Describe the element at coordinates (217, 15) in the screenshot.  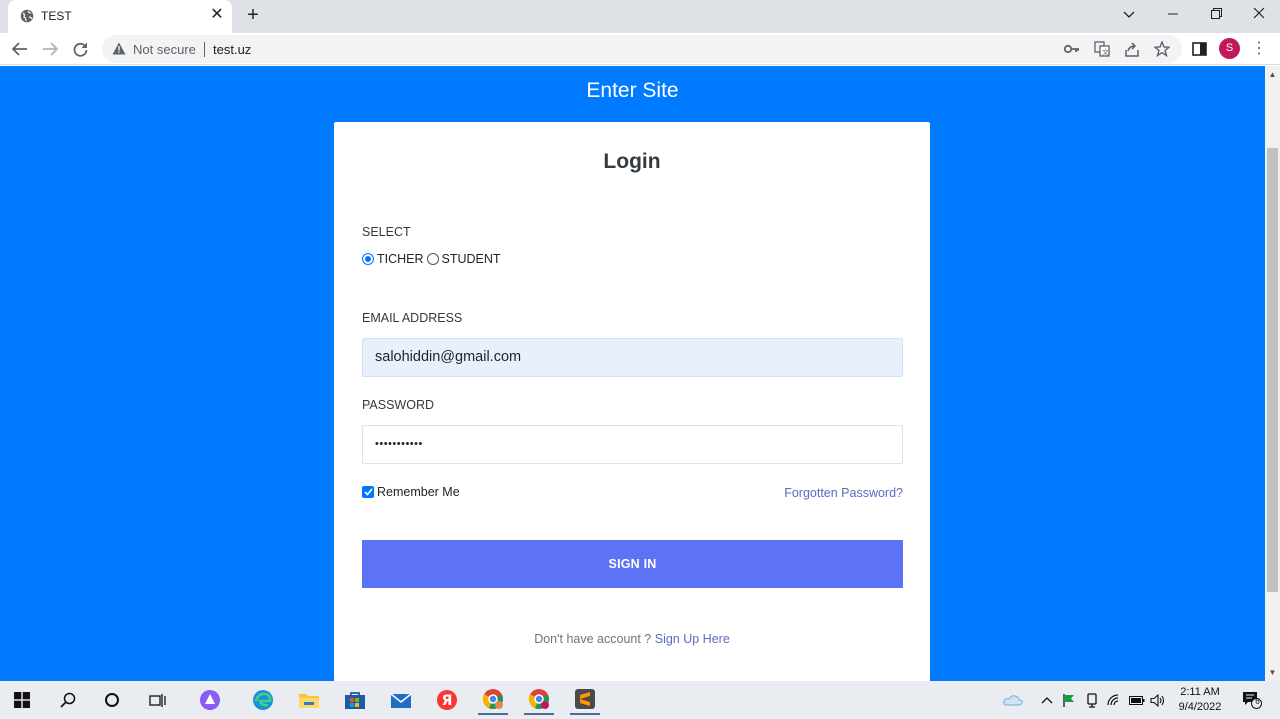
I see `tab-close-icon: ✕` at that location.